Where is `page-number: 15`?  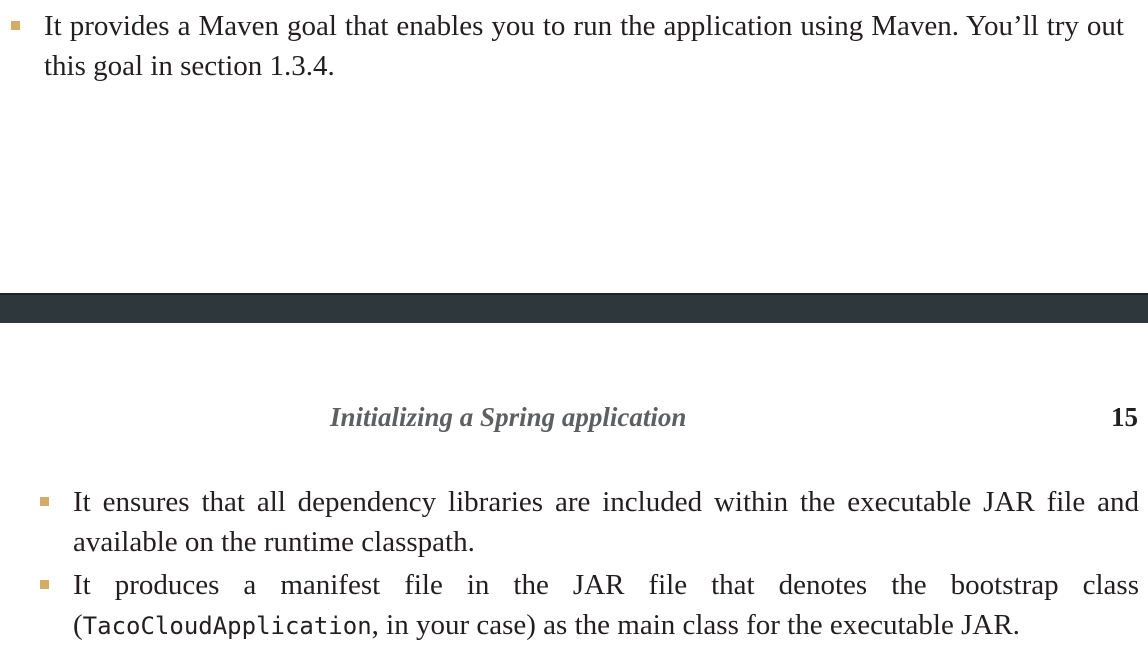
page-number: 15 is located at coordinates (1124, 417).